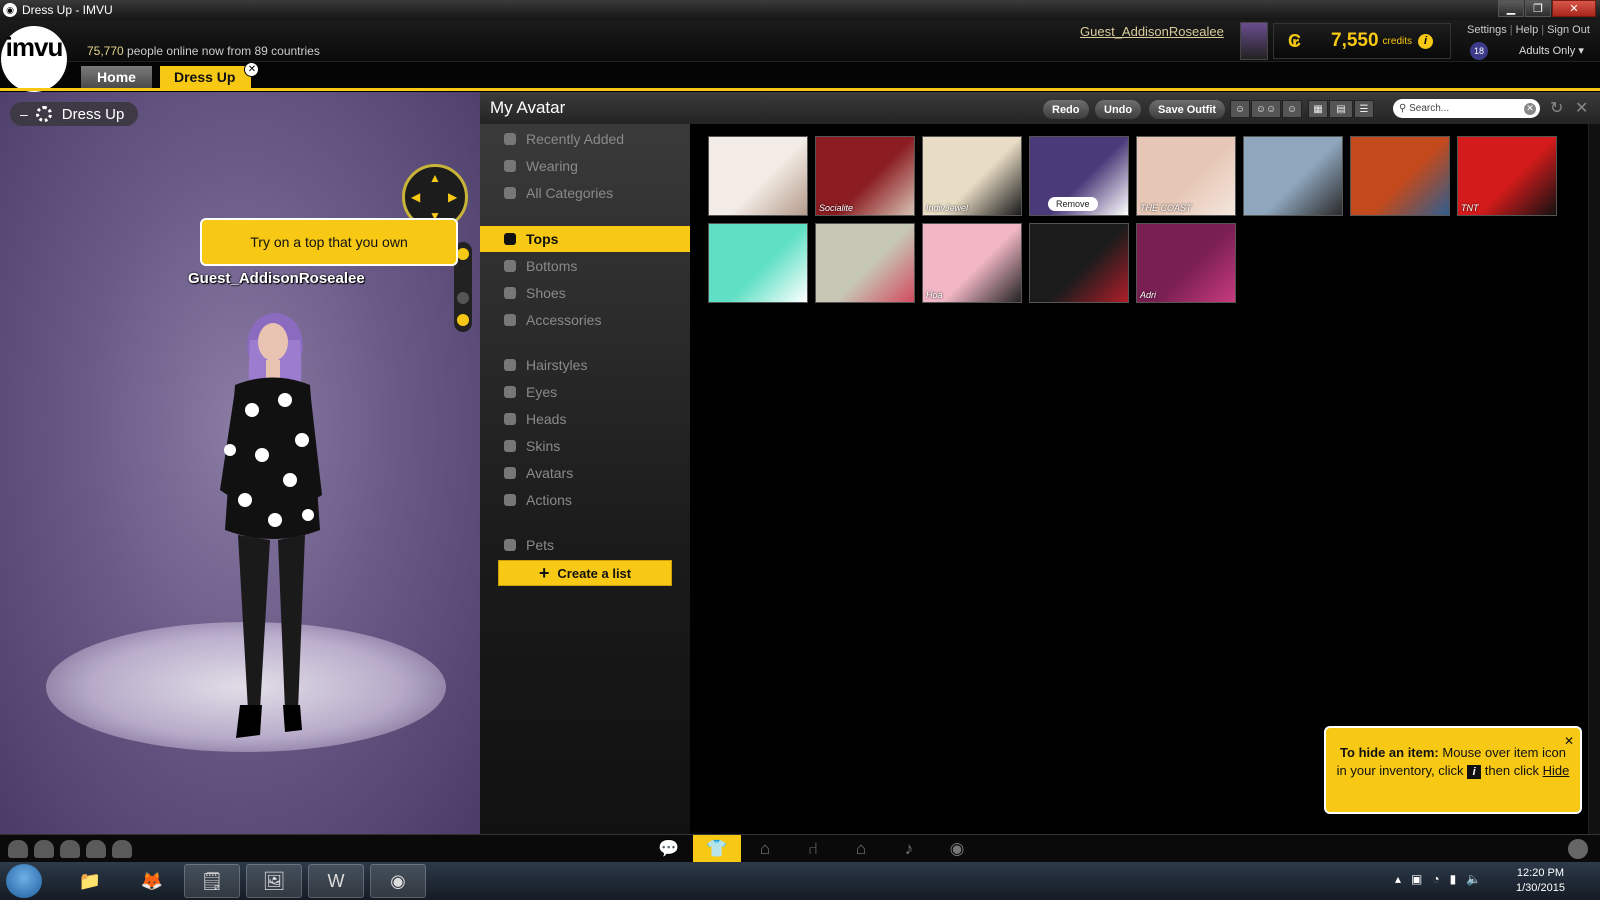  I want to click on close-panel-icon: ✕, so click(1581, 108).